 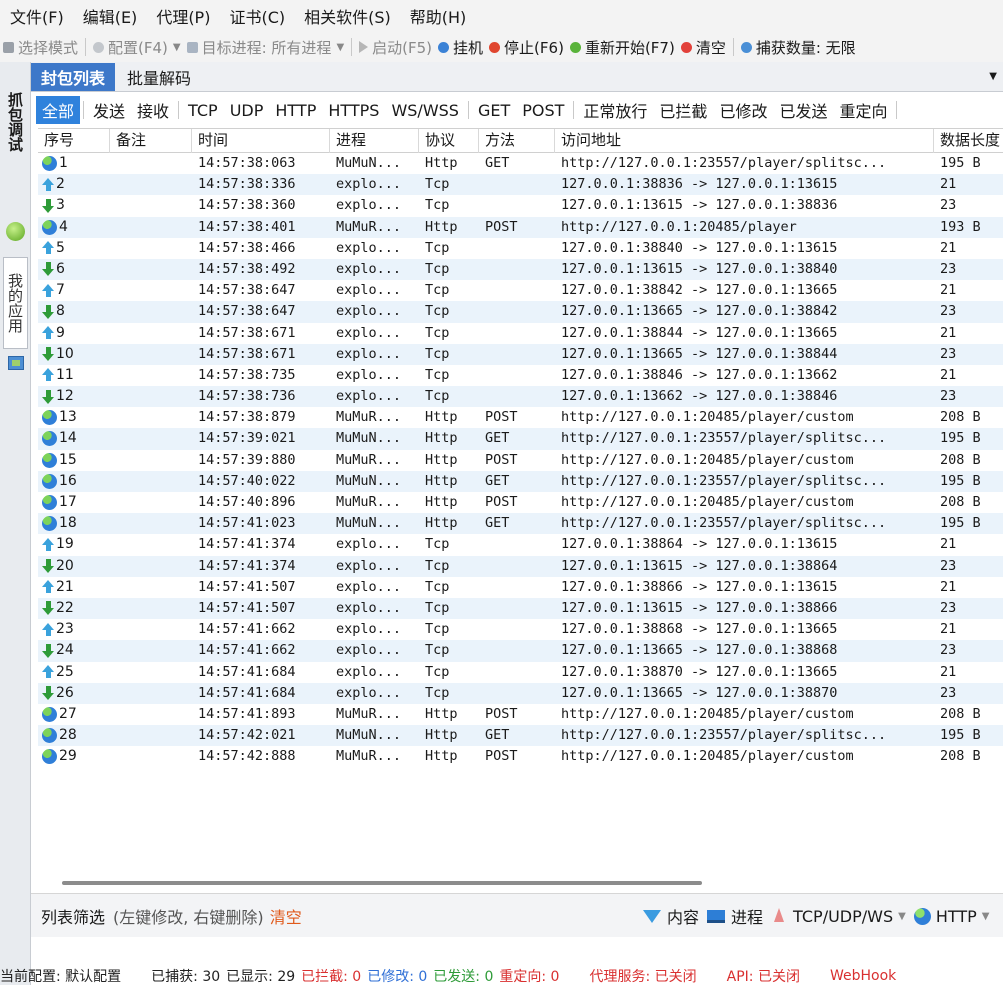 What do you see at coordinates (526, 47) in the screenshot?
I see `stop-button: 停止(F6)` at bounding box center [526, 47].